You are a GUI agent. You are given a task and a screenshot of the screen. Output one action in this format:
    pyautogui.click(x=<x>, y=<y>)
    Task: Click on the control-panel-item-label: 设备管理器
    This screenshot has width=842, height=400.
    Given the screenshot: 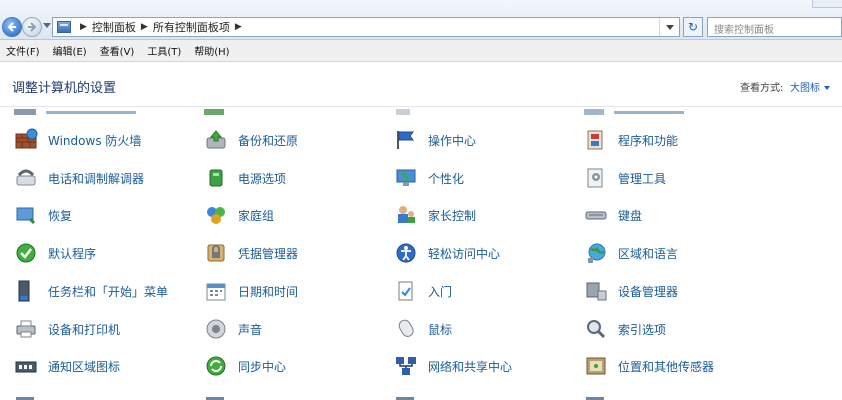 What is the action you would take?
    pyautogui.click(x=648, y=291)
    